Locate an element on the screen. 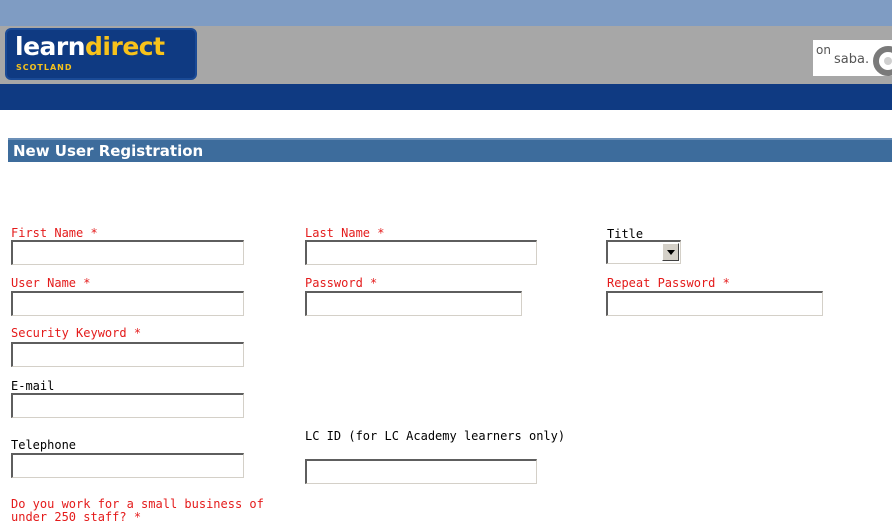 This screenshot has width=892, height=524. repeat-password-input is located at coordinates (714, 303).